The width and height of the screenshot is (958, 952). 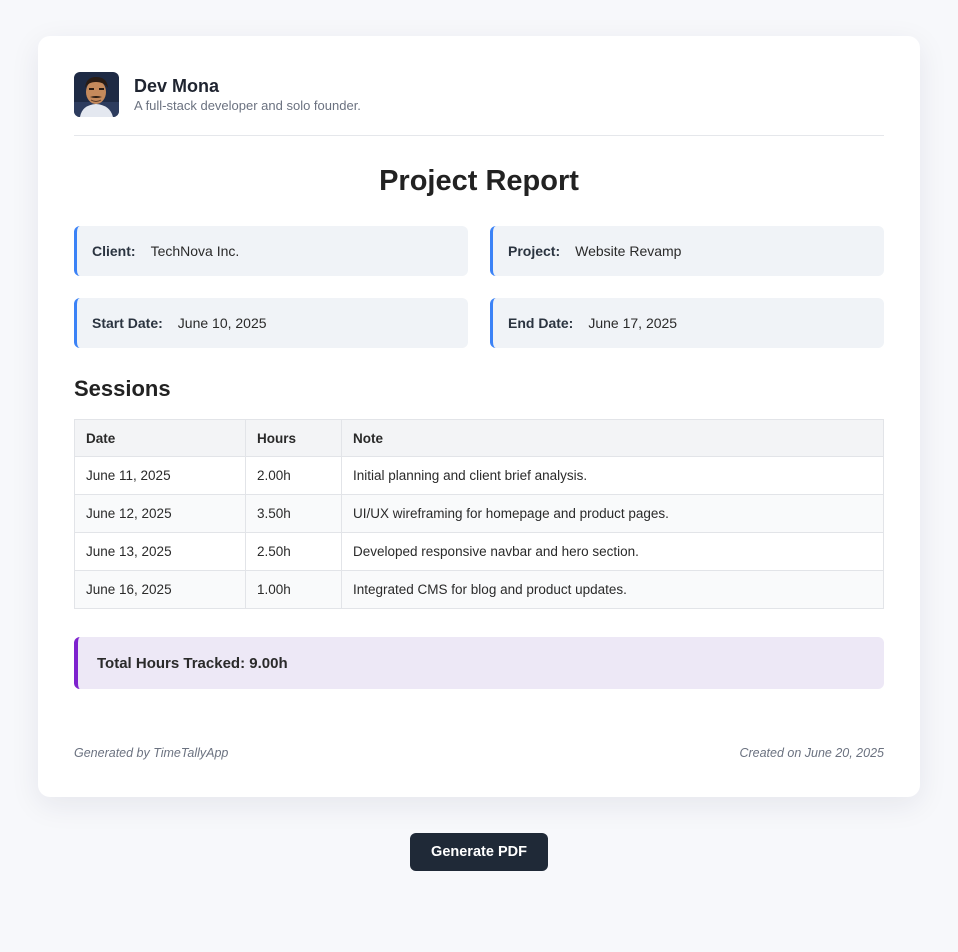 I want to click on column-header-note: Note, so click(x=612, y=438).